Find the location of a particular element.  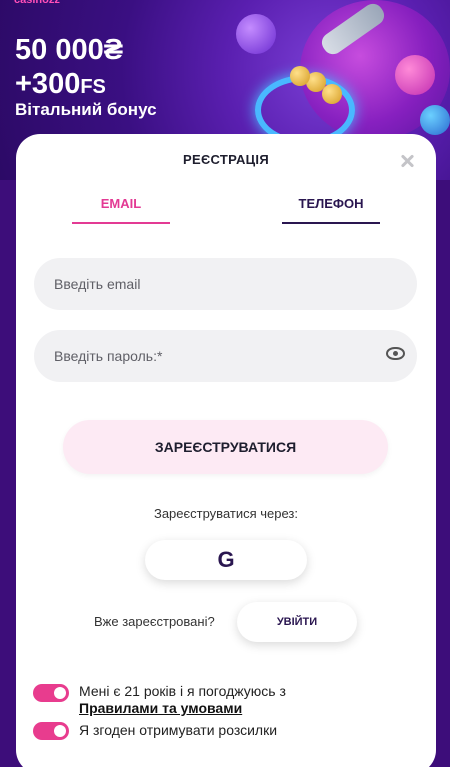

welcome-bonus-label: Вітальний бонус is located at coordinates (86, 109).